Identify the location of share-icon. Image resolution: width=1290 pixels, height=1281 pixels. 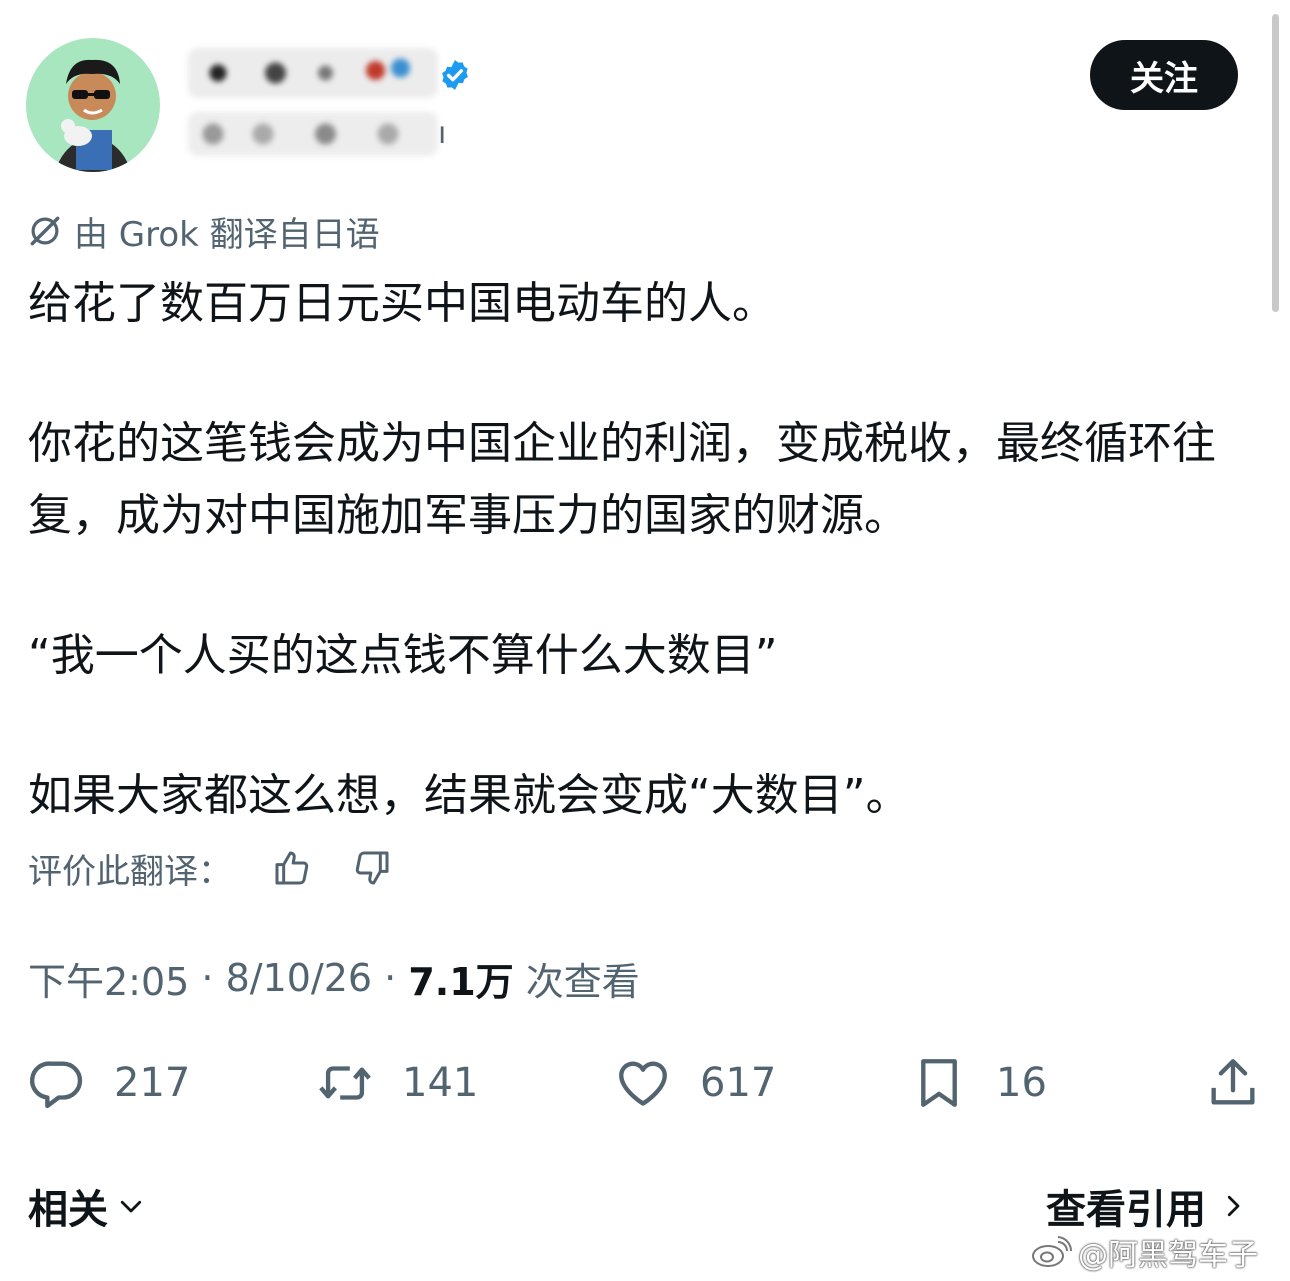
(1233, 1082).